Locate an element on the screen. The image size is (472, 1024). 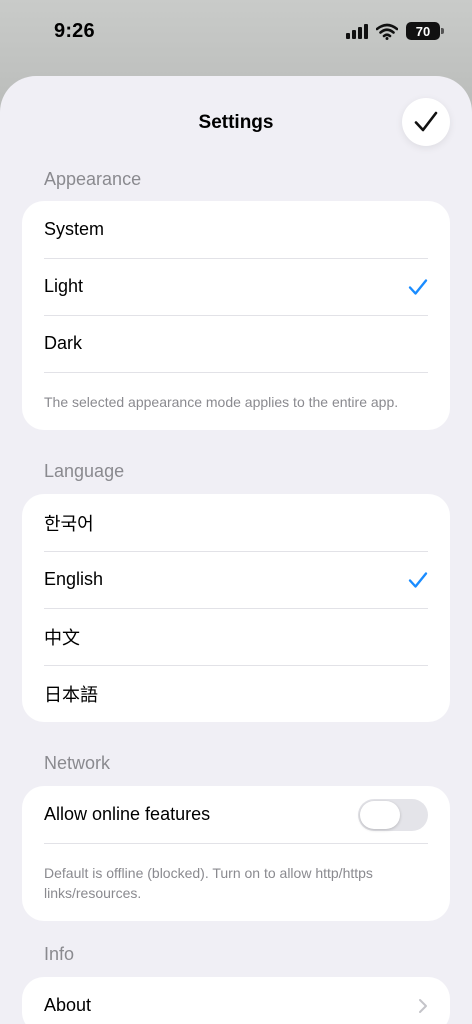
done-button is located at coordinates (426, 122).